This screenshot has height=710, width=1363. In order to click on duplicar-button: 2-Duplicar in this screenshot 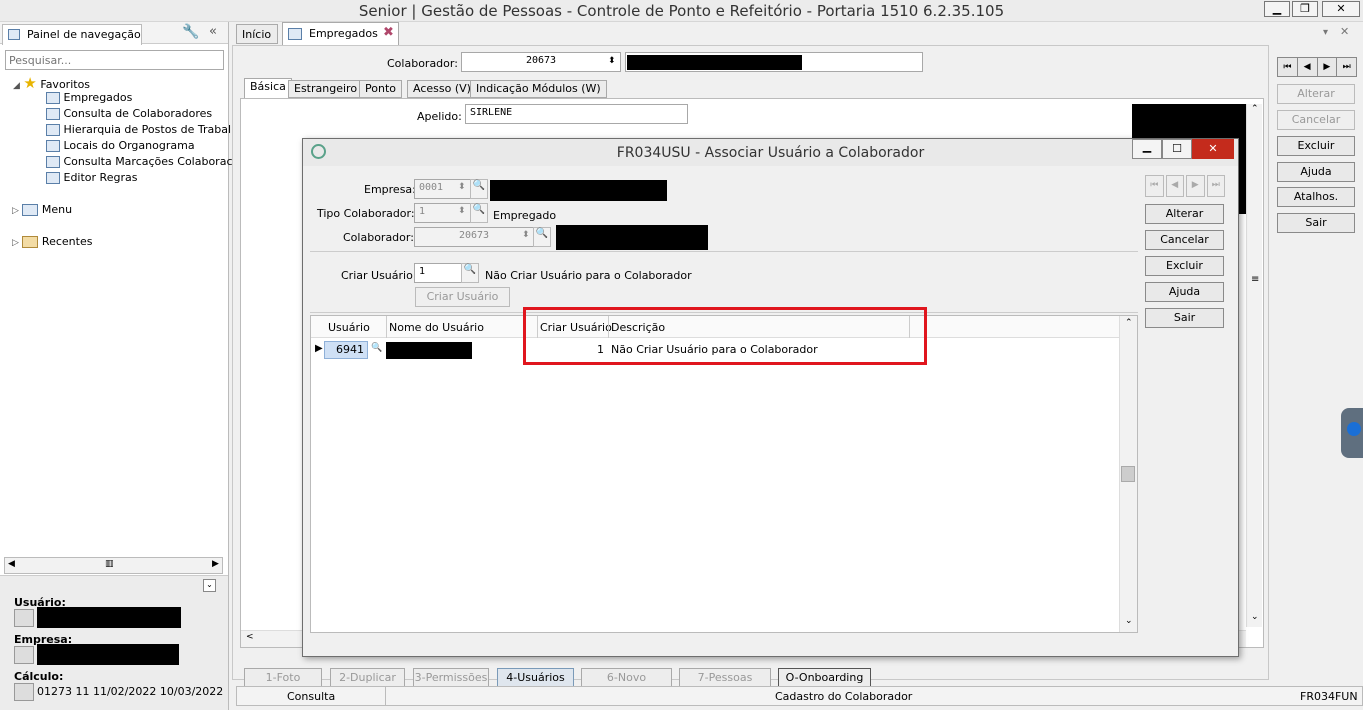, I will do `click(367, 677)`.